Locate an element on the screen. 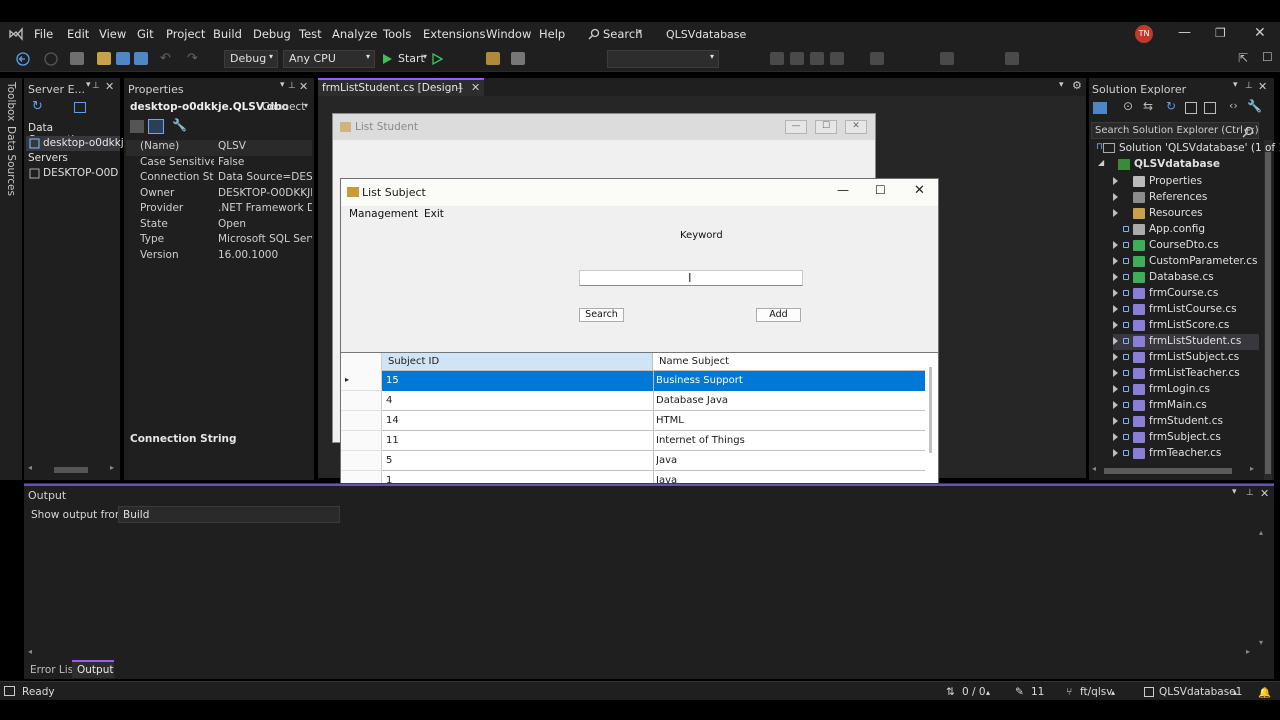  menu-file: File is located at coordinates (43, 34).